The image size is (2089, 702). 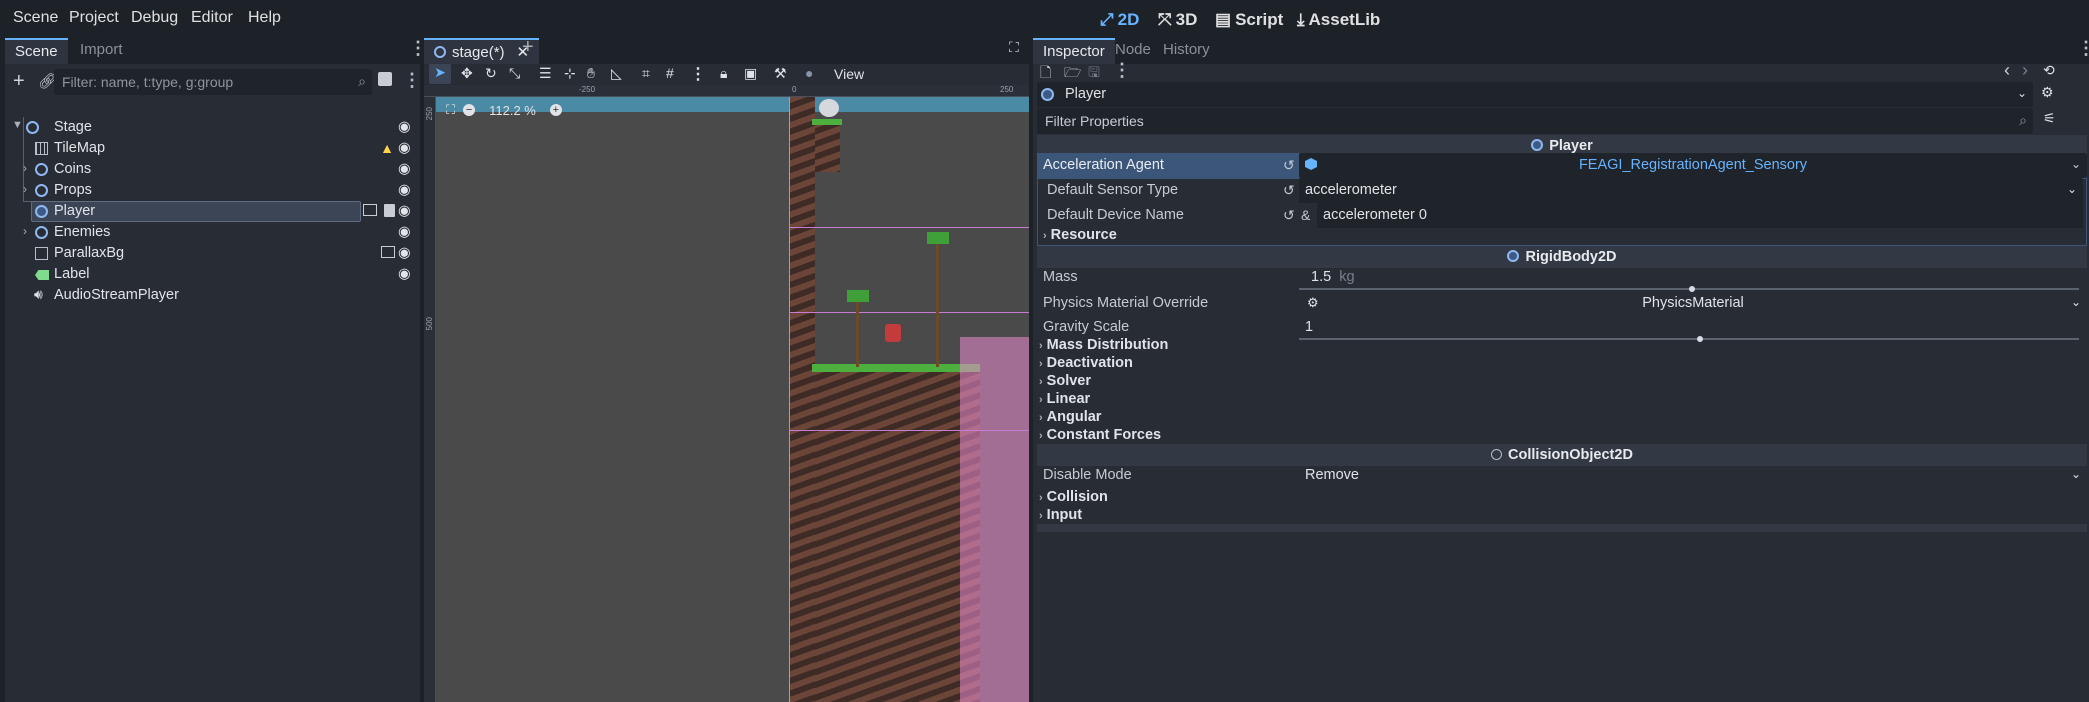 What do you see at coordinates (212, 18) in the screenshot?
I see `menu-editor: Editor` at bounding box center [212, 18].